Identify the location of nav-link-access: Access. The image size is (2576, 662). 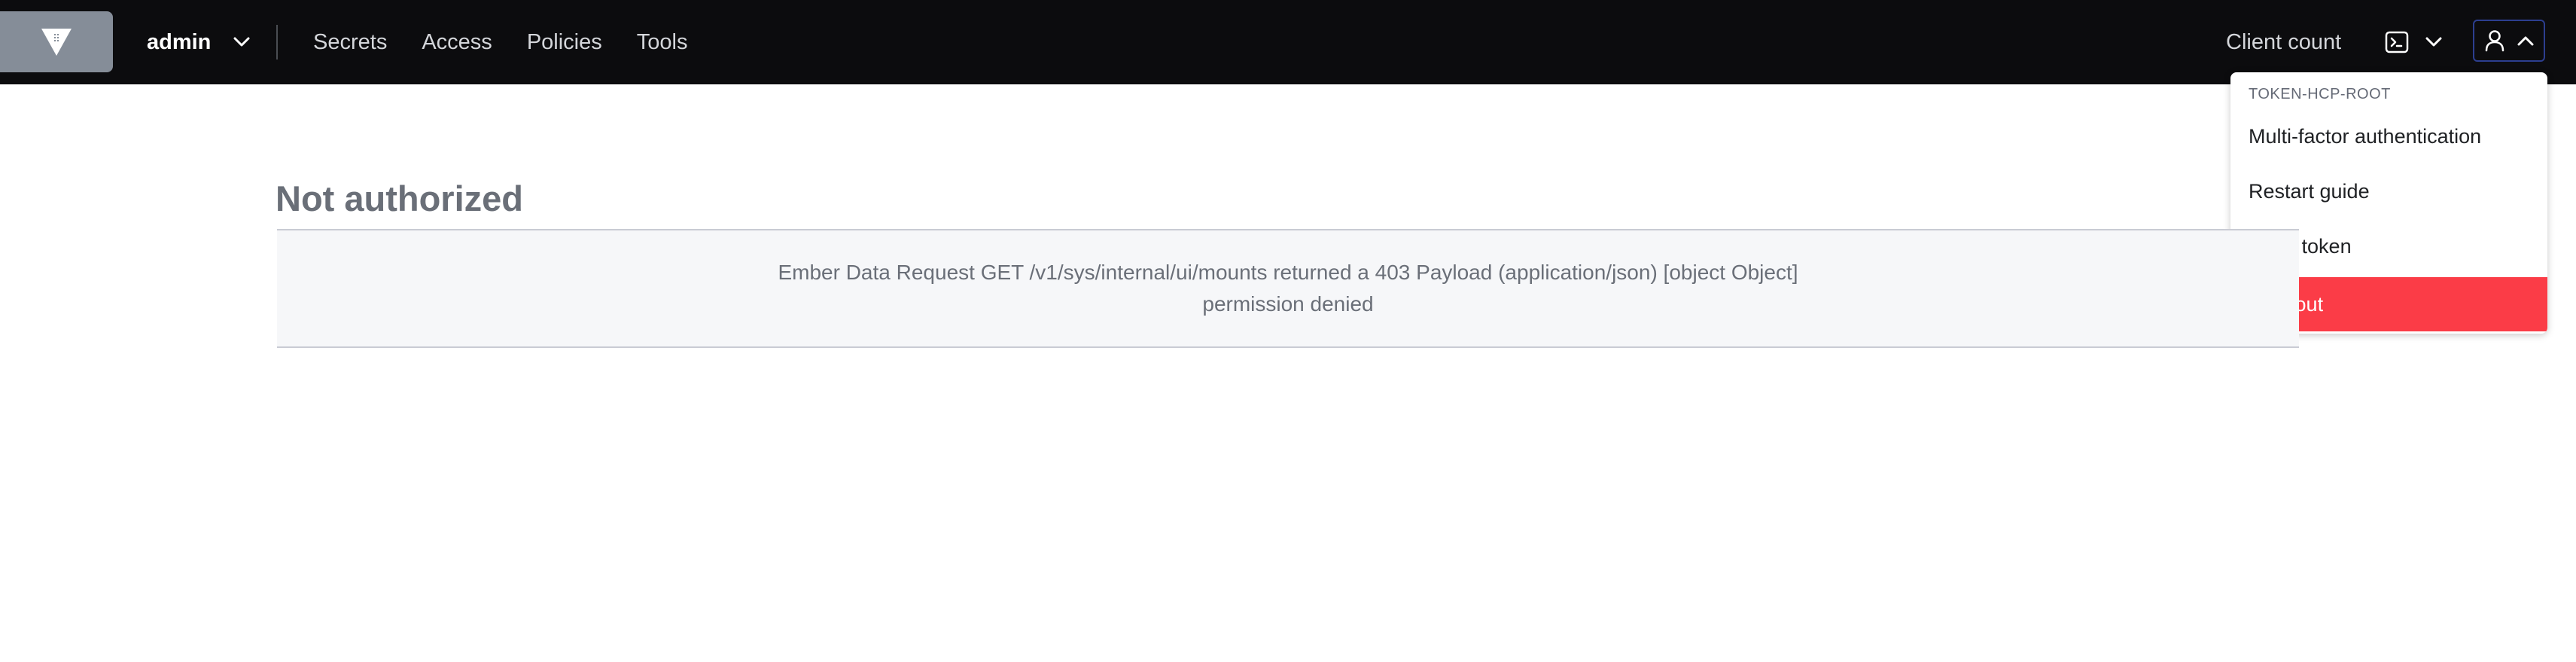
(457, 42).